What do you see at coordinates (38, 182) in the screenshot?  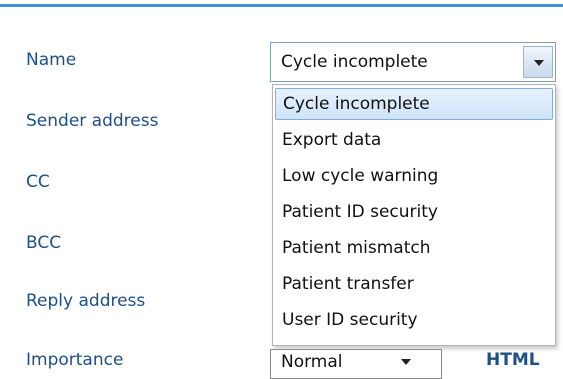 I see `cc-label: CC` at bounding box center [38, 182].